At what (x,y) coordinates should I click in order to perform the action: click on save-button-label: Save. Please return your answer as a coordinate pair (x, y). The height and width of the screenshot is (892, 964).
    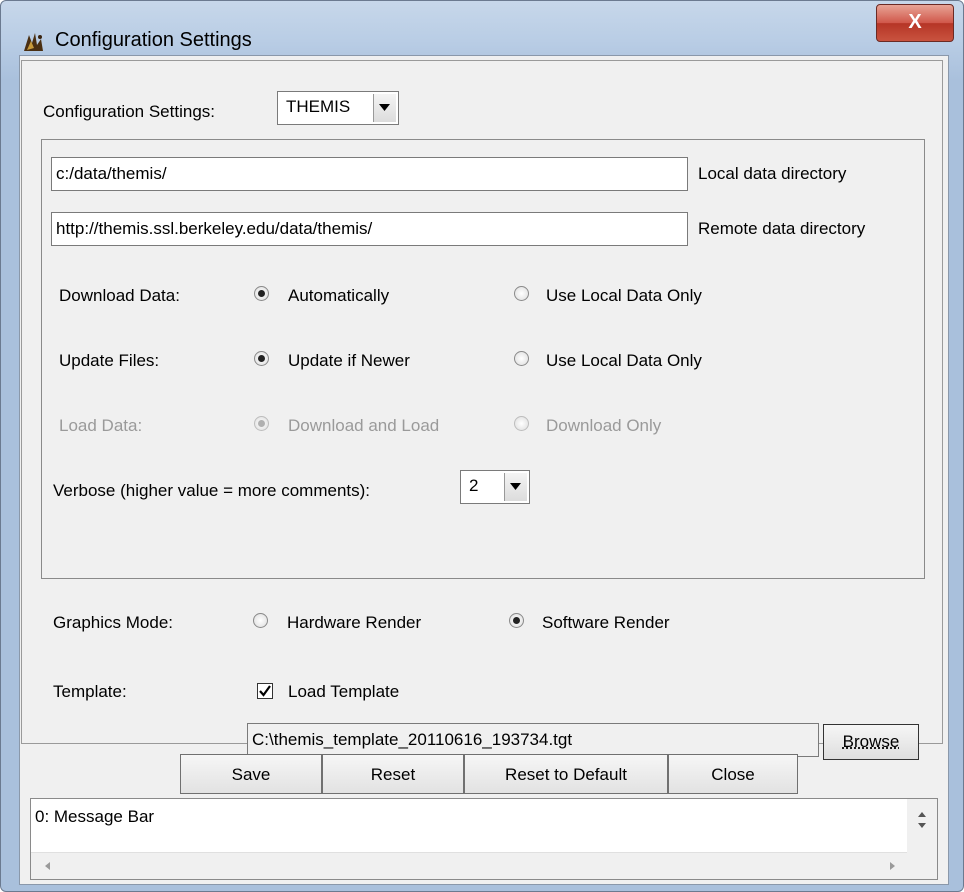
    Looking at the image, I should click on (251, 774).